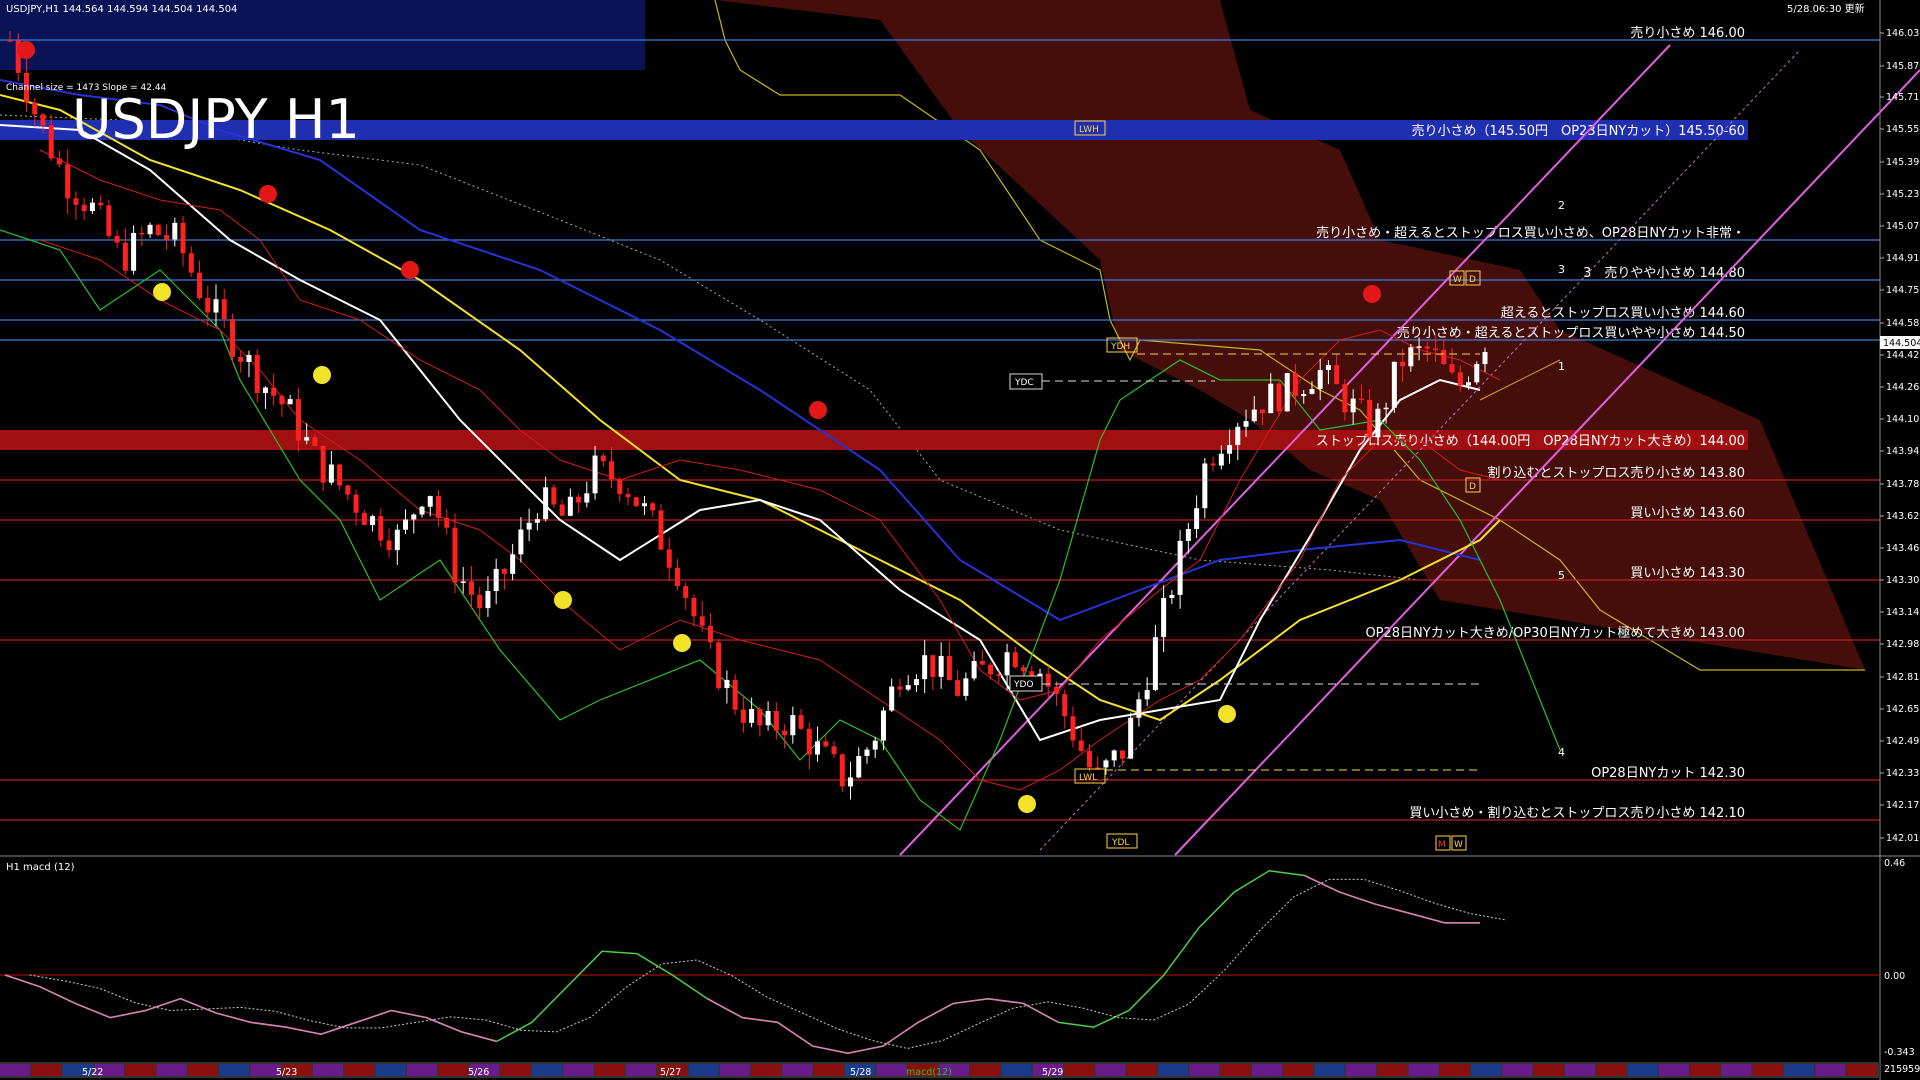 The height and width of the screenshot is (1080, 1920). I want to click on box-w2-label: W, so click(1458, 845).